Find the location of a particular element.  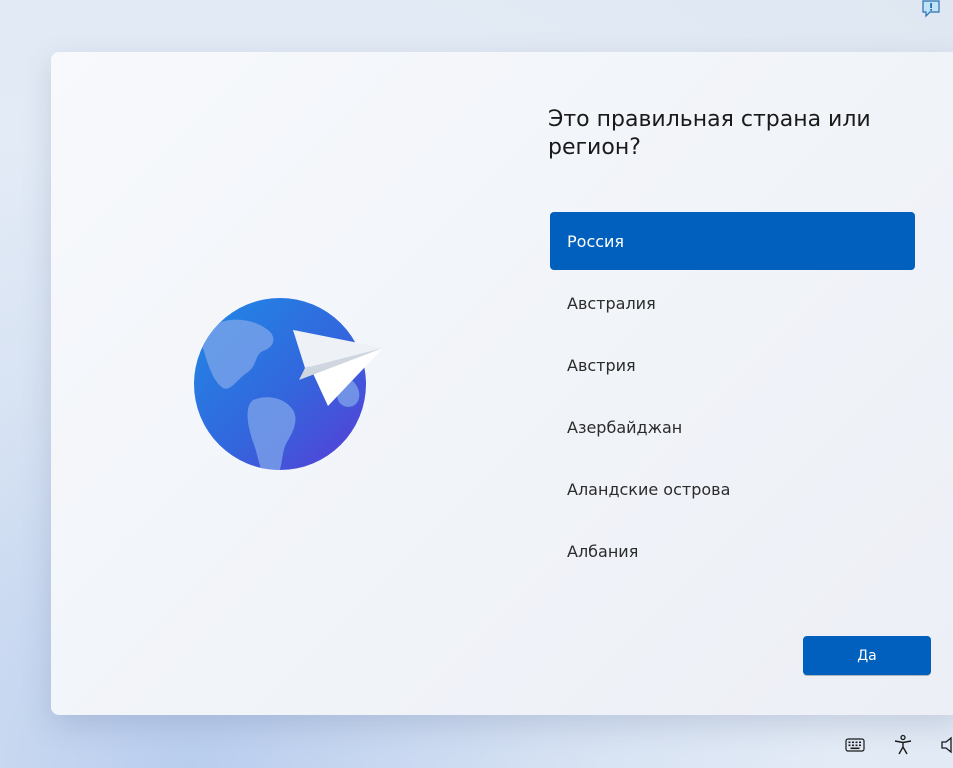

country-label: Австралия is located at coordinates (611, 303).